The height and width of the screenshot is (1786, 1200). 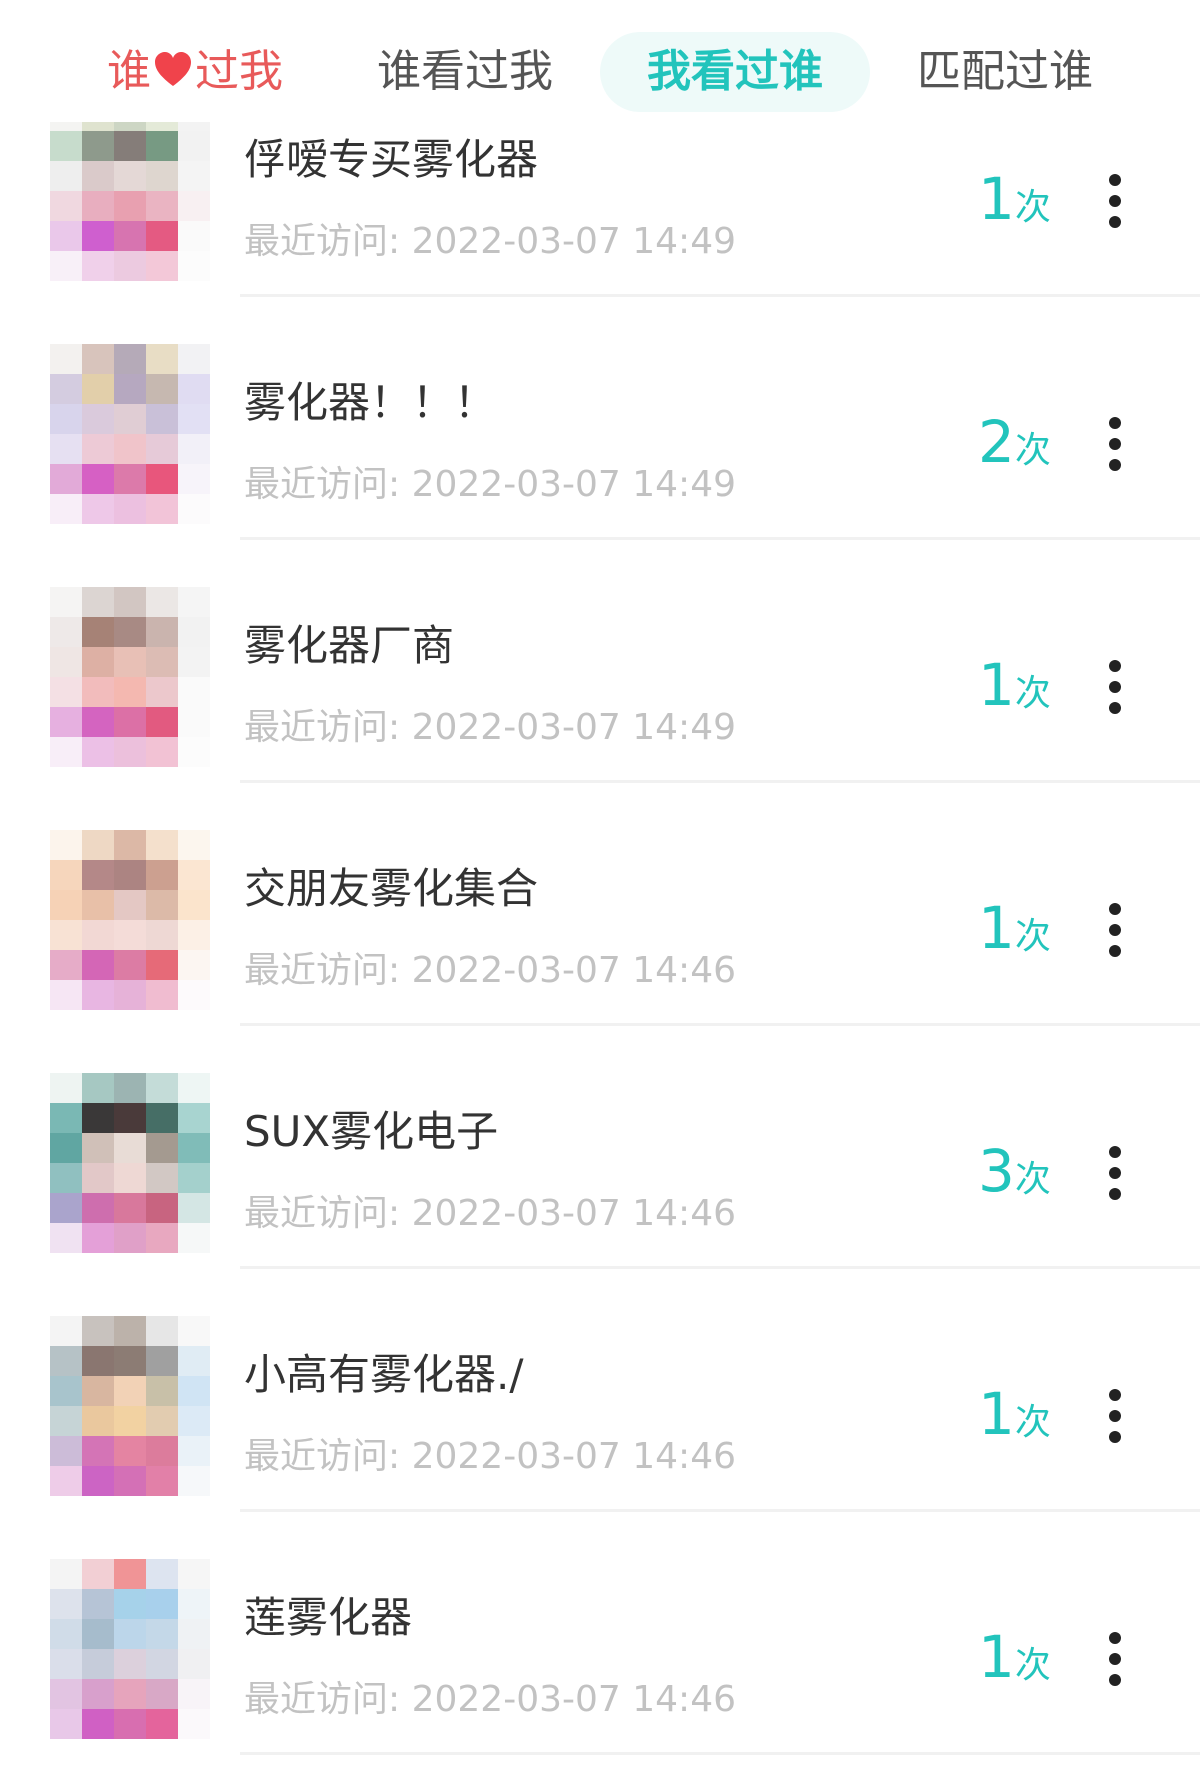 What do you see at coordinates (1028, 1421) in the screenshot?
I see `visit-count: 1次` at bounding box center [1028, 1421].